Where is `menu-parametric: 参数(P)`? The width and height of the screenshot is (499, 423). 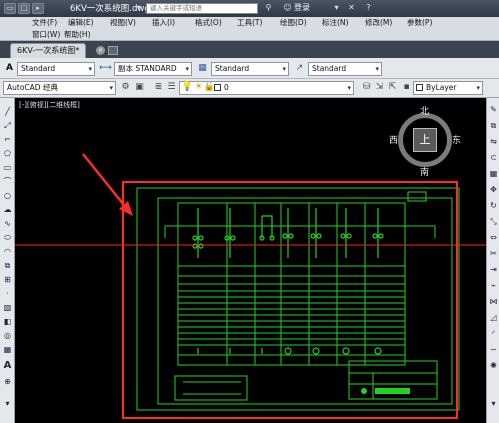 menu-parametric: 参数(P) is located at coordinates (427, 23).